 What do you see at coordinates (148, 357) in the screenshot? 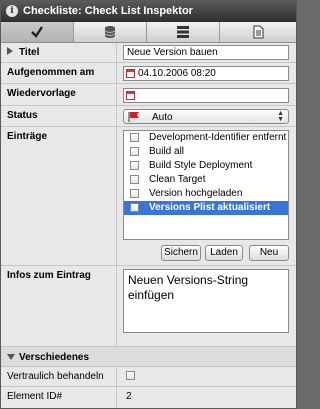
I see `verschiedenes-section-header: Verschiedenes` at bounding box center [148, 357].